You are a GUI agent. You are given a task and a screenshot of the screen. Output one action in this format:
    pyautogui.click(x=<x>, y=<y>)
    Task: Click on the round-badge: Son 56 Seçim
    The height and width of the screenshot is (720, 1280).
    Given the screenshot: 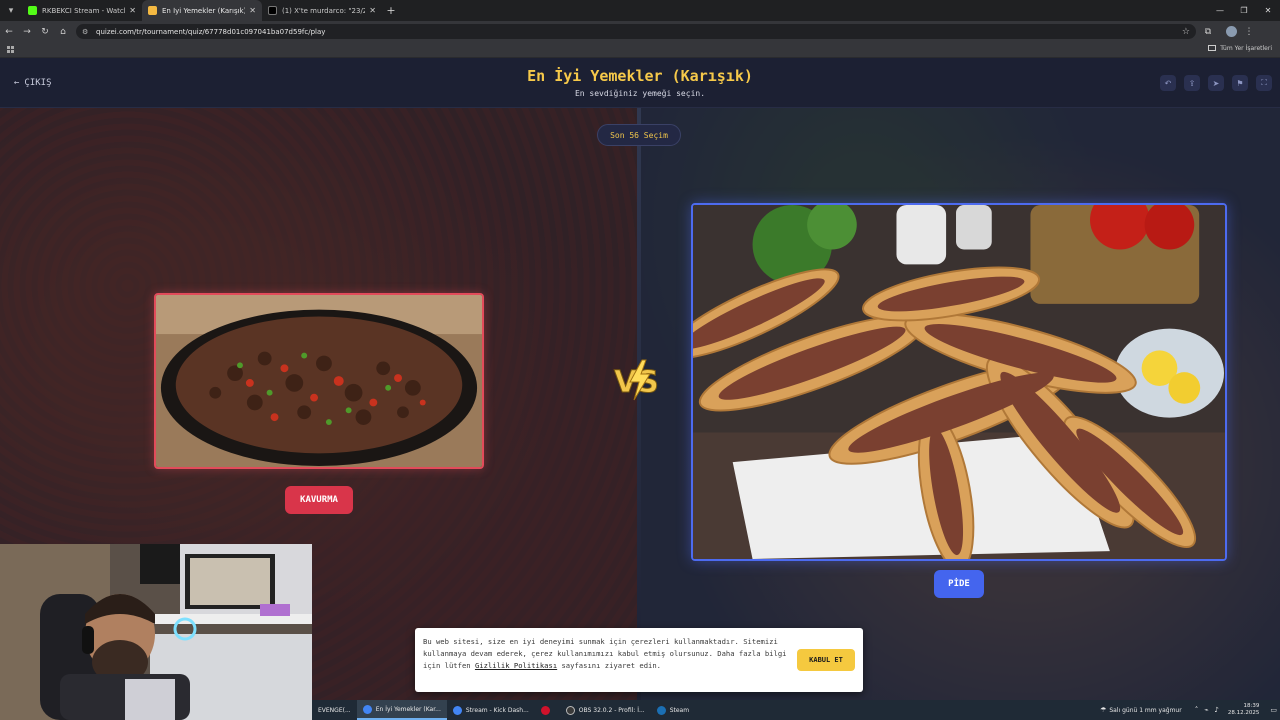 What is the action you would take?
    pyautogui.click(x=639, y=135)
    